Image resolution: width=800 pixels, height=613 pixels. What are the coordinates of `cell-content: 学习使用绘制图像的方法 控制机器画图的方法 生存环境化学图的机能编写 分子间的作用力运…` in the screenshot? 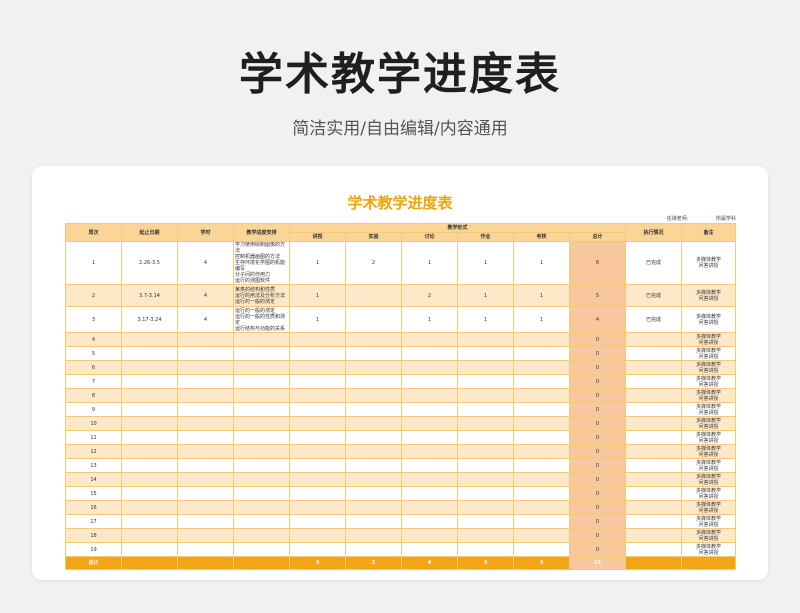 It's located at (261, 263).